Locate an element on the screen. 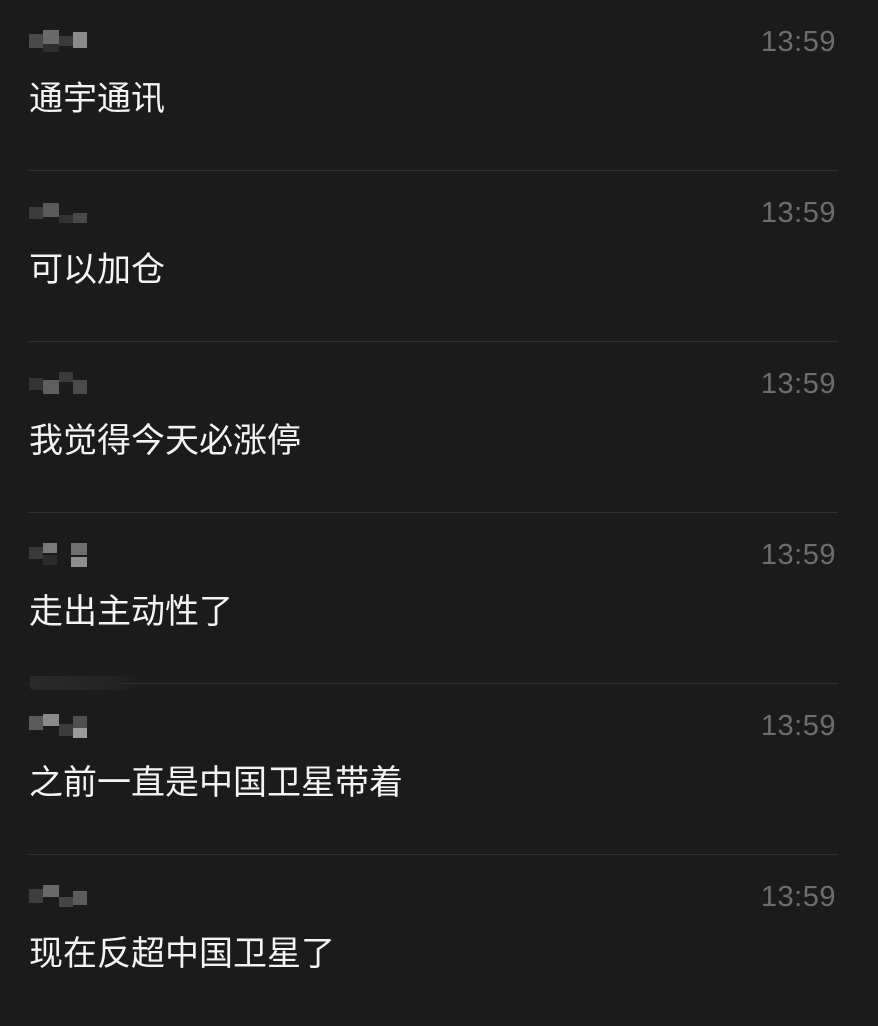 This screenshot has width=878, height=1026. message-text: 我觉得今天必涨停 is located at coordinates (165, 441).